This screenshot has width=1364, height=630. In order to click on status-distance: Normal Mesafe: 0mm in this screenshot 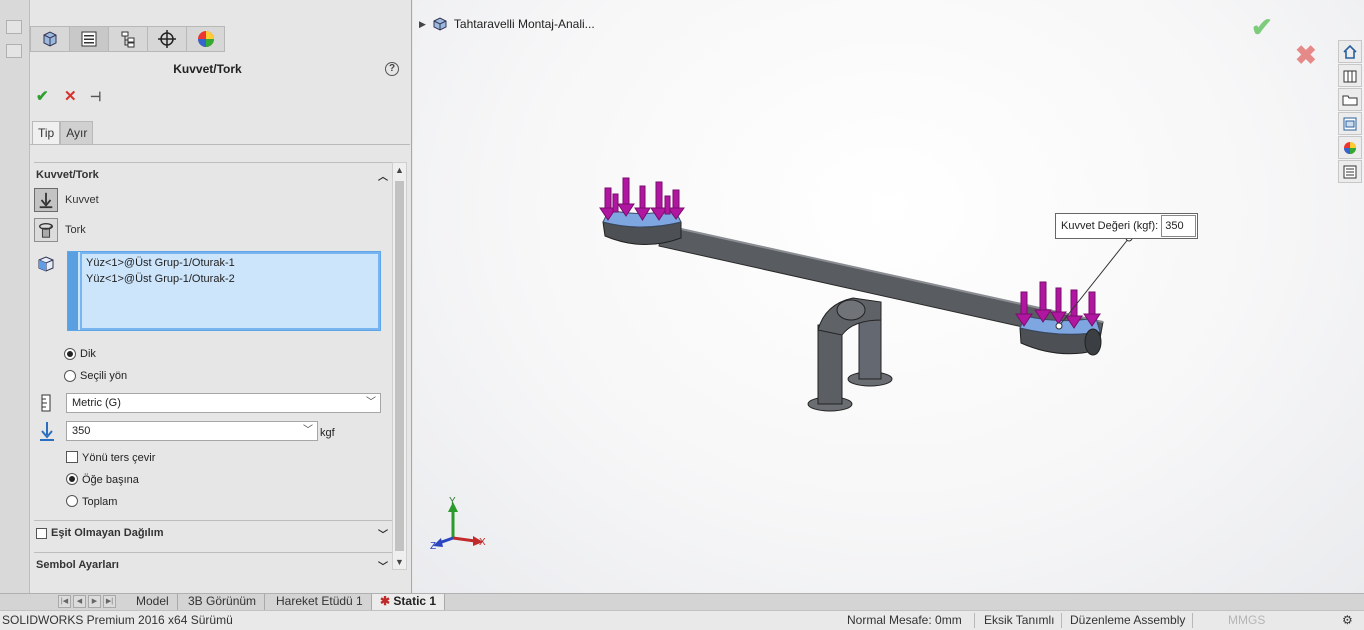, I will do `click(904, 620)`.